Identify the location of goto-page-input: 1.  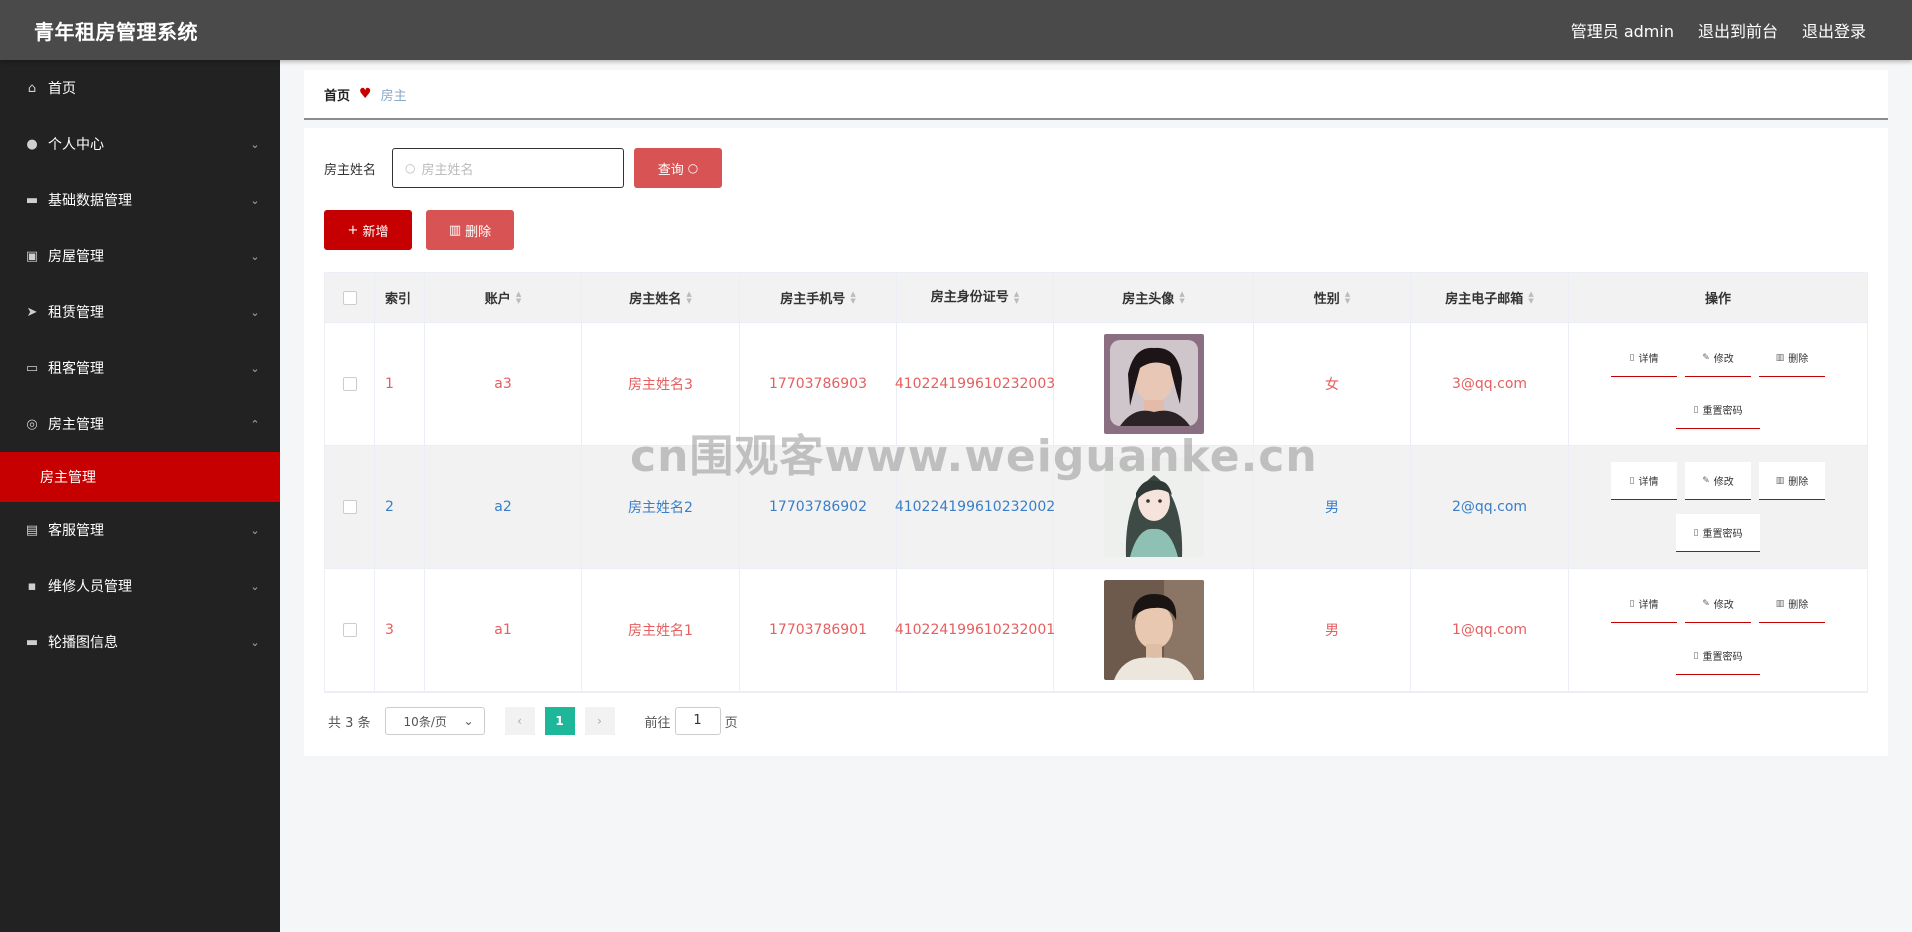
(697, 721).